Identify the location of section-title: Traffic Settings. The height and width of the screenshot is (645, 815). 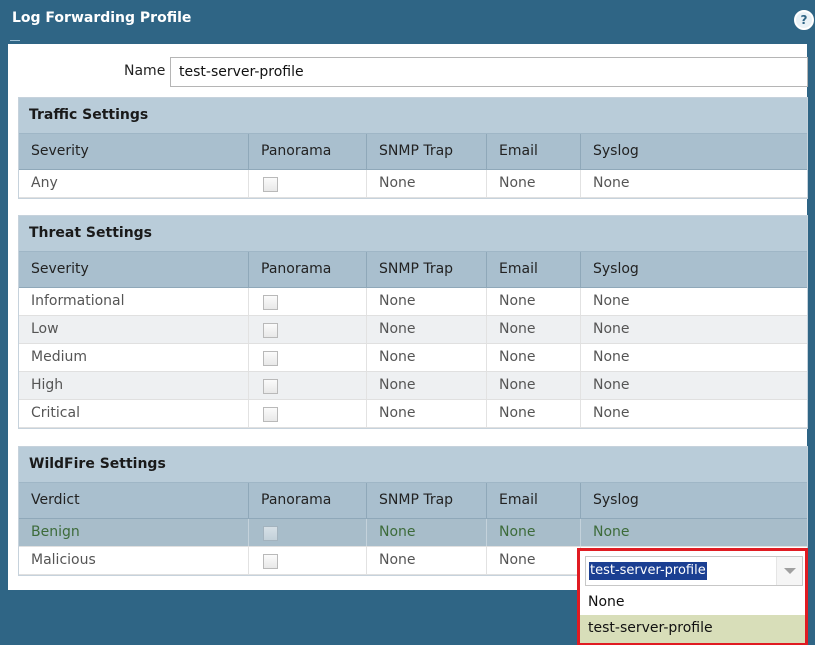
(413, 116).